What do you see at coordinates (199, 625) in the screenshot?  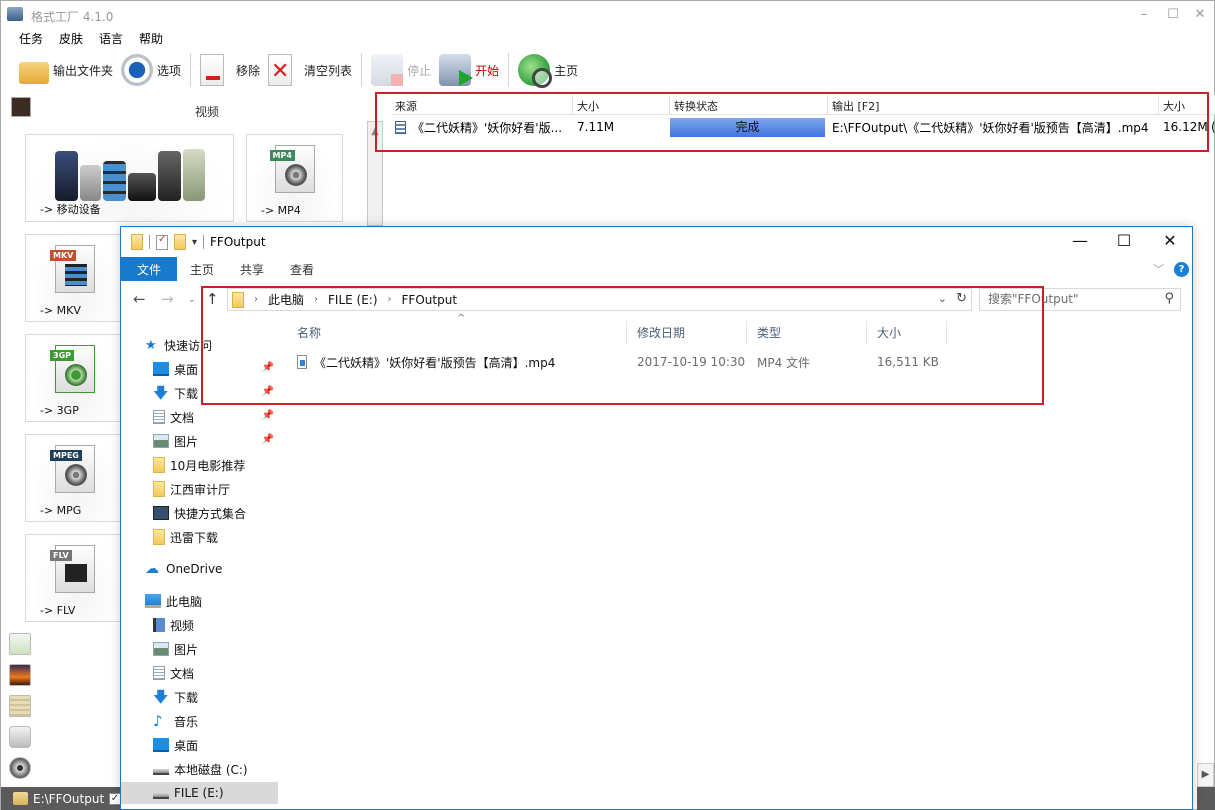 I see `nav-item-videos: 视频` at bounding box center [199, 625].